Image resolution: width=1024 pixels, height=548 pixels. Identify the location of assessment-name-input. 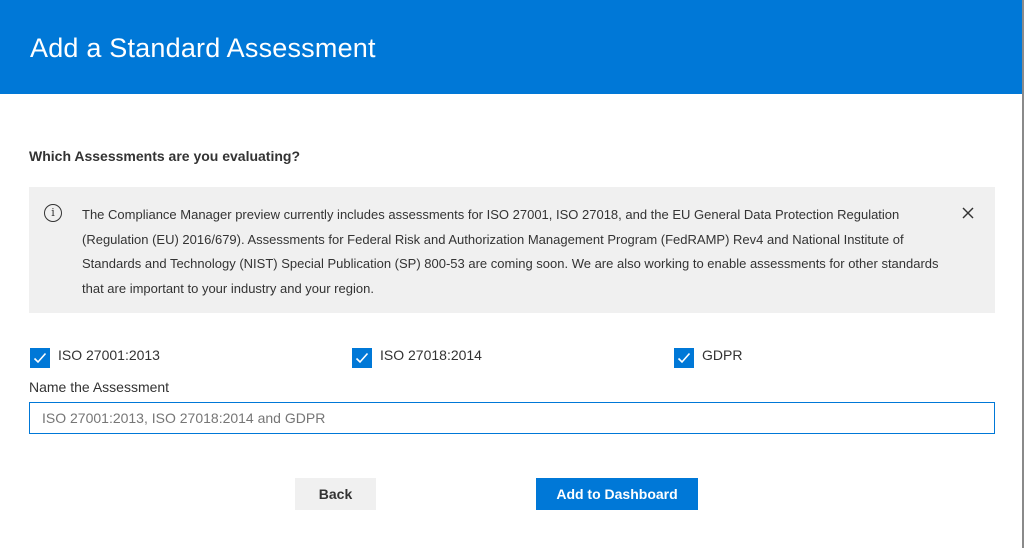
(512, 418).